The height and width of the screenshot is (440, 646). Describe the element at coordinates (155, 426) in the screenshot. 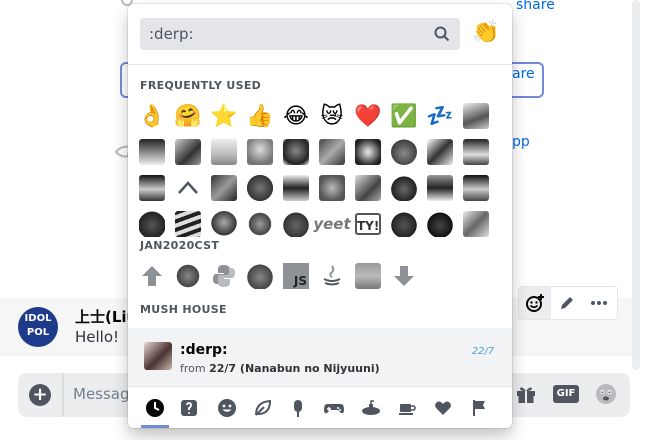

I see `active-category-indicator` at that location.